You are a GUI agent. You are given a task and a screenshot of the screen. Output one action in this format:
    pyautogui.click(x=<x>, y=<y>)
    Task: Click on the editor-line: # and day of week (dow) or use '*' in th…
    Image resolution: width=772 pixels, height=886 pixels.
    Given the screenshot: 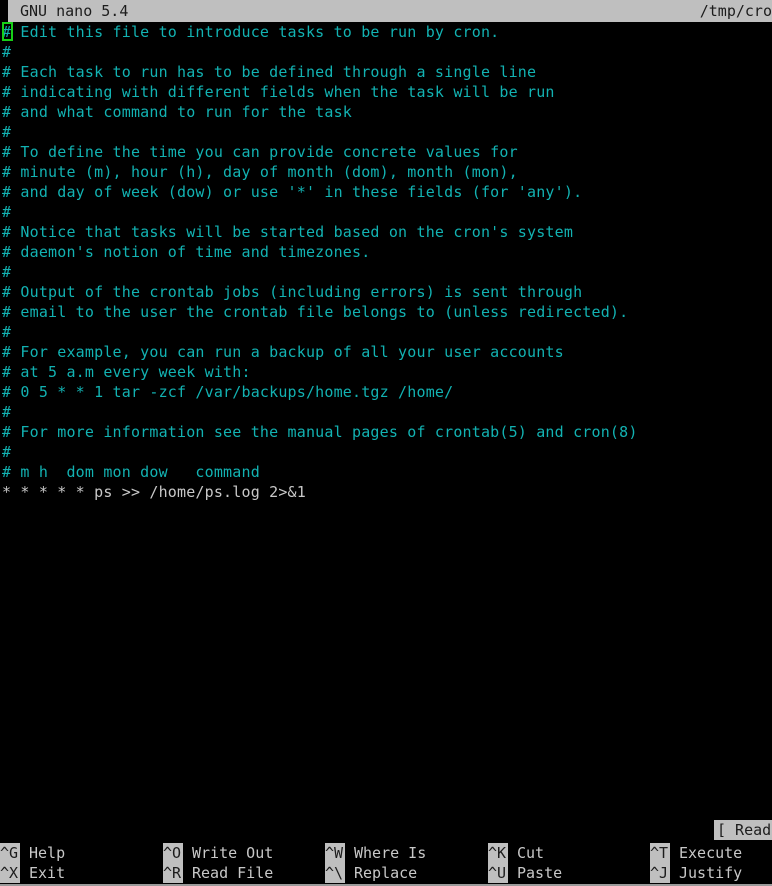 What is the action you would take?
    pyautogui.click(x=386, y=192)
    